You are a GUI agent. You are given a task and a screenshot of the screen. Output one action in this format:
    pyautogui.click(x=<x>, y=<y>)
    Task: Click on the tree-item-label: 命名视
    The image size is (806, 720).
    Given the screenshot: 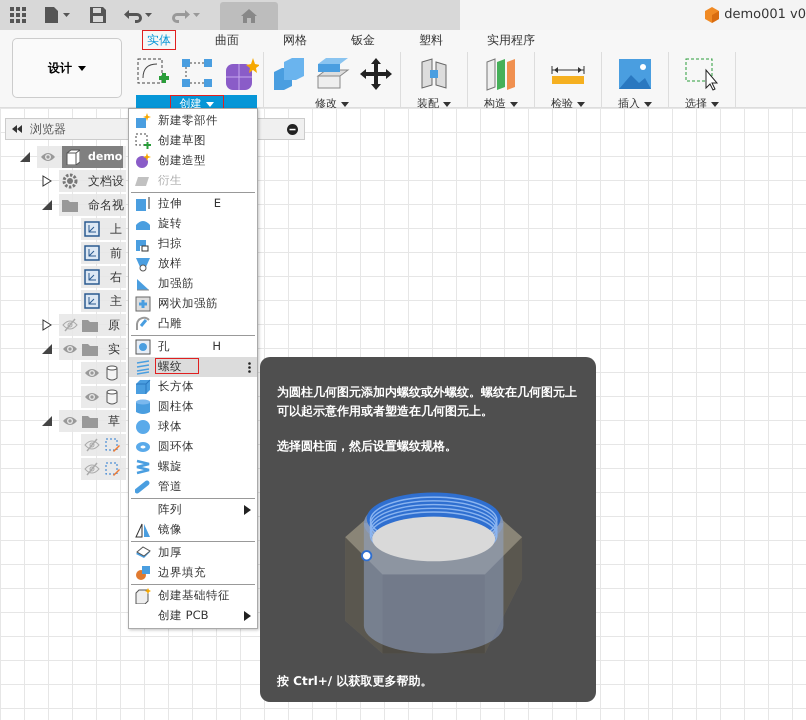 What is the action you would take?
    pyautogui.click(x=106, y=205)
    